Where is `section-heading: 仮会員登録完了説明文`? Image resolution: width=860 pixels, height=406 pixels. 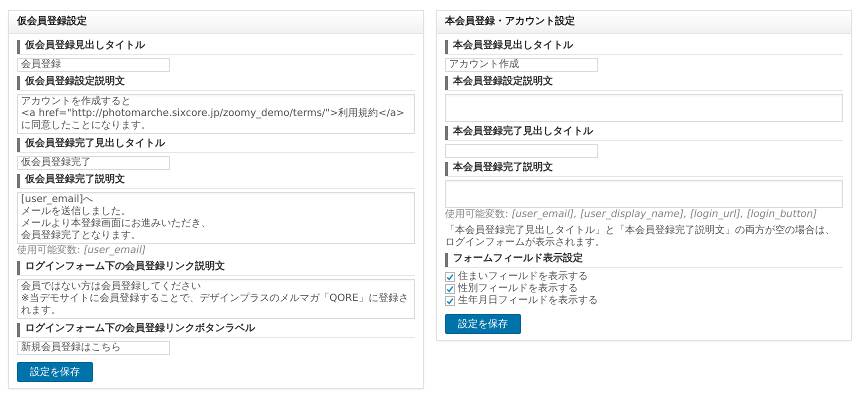
section-heading: 仮会員登録完了説明文 is located at coordinates (216, 181).